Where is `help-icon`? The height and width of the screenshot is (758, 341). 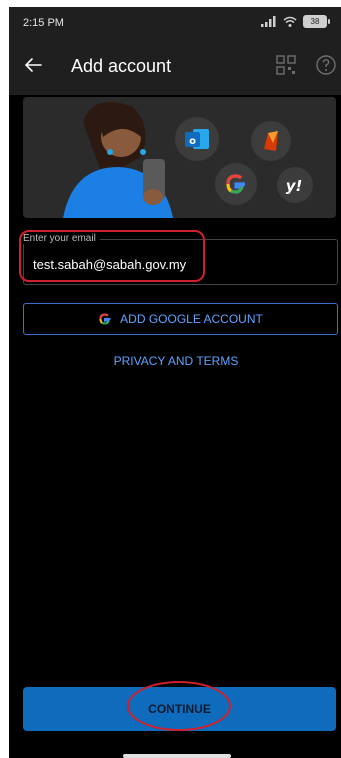
help-icon is located at coordinates (326, 65).